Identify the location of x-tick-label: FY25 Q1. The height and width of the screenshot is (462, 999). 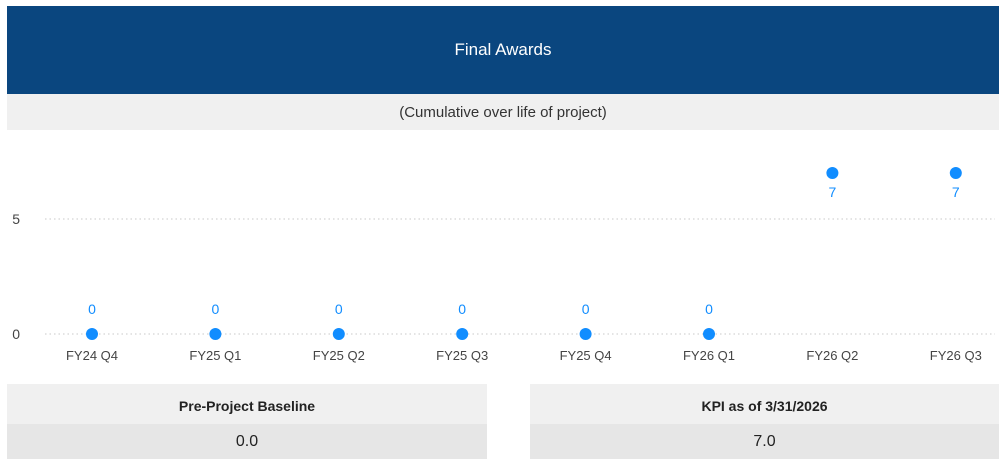
(215, 355).